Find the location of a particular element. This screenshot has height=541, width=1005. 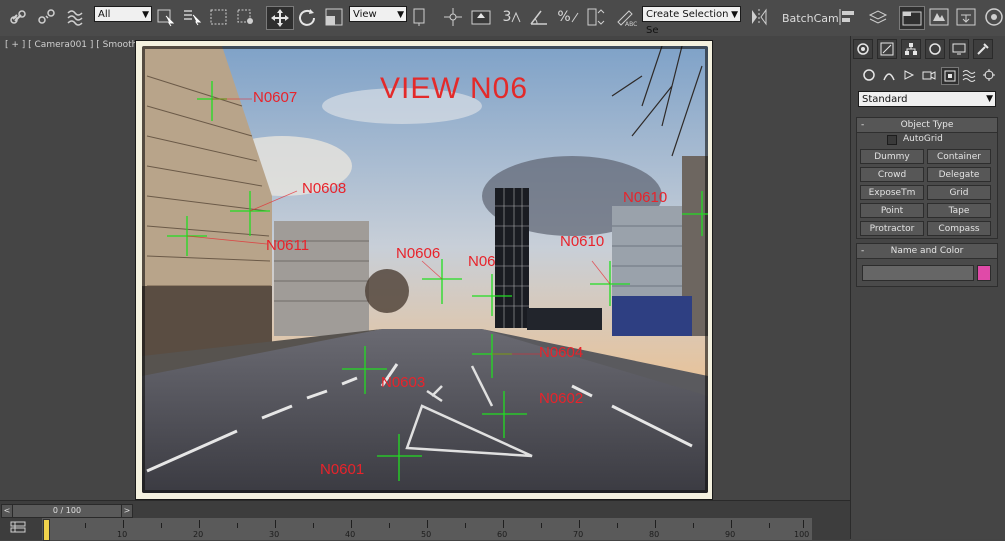

autogrid-checkbox is located at coordinates (892, 140).